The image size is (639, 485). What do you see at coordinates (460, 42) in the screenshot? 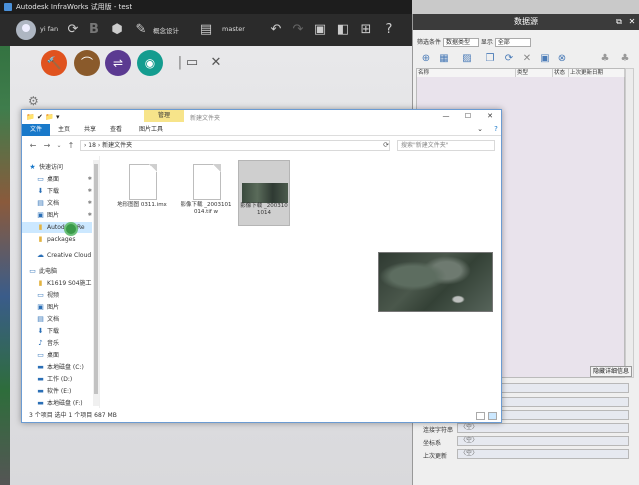
I see `filter-select: 数据类型` at bounding box center [460, 42].